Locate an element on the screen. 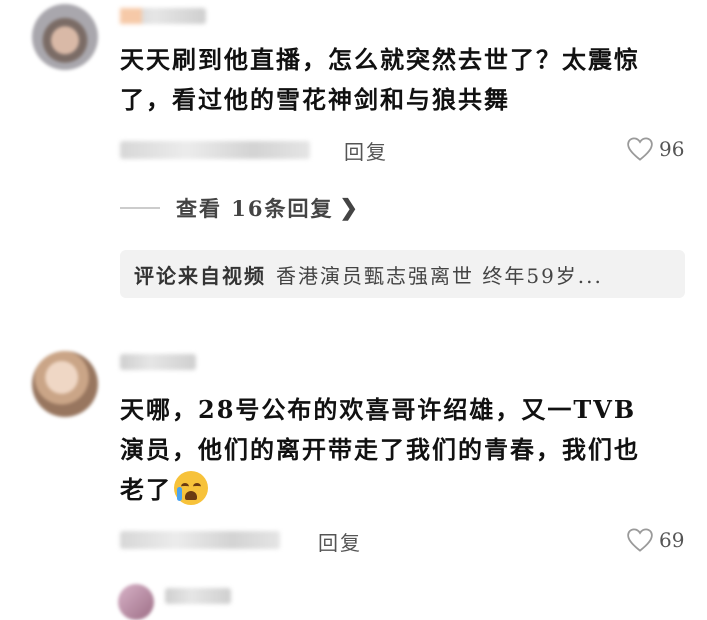 This screenshot has height=620, width=707. like-button: 96 is located at coordinates (654, 149).